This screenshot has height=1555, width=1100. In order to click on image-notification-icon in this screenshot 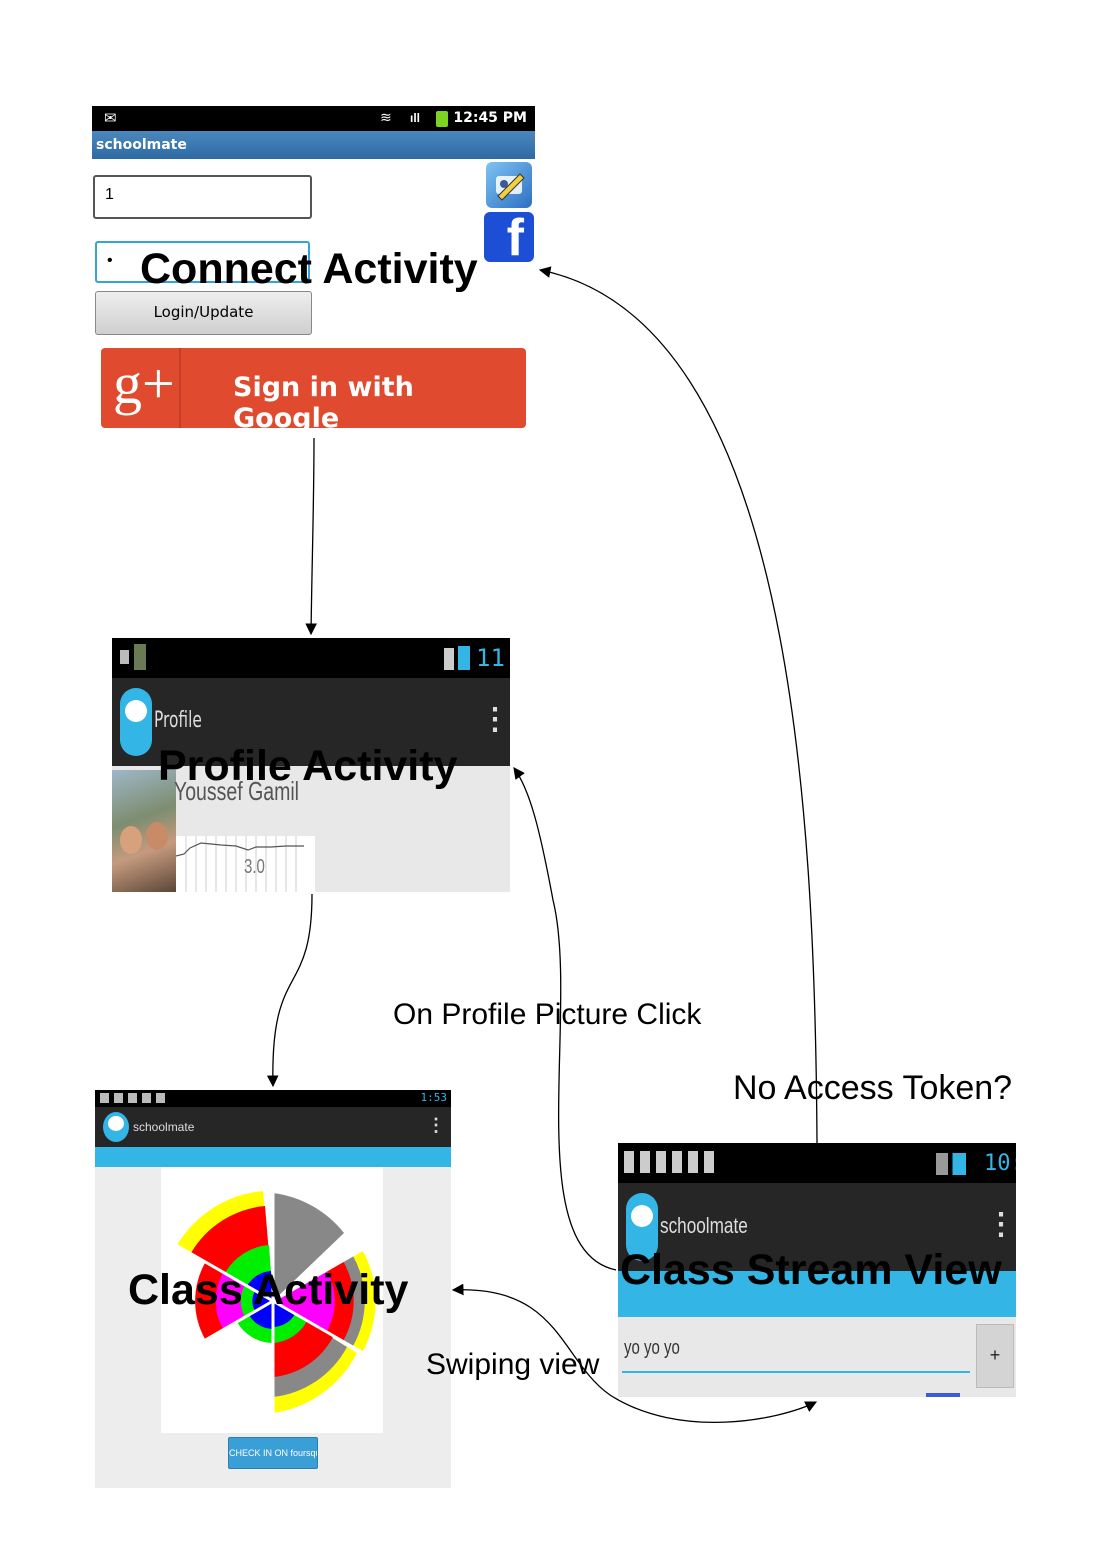, I will do `click(140, 657)`.